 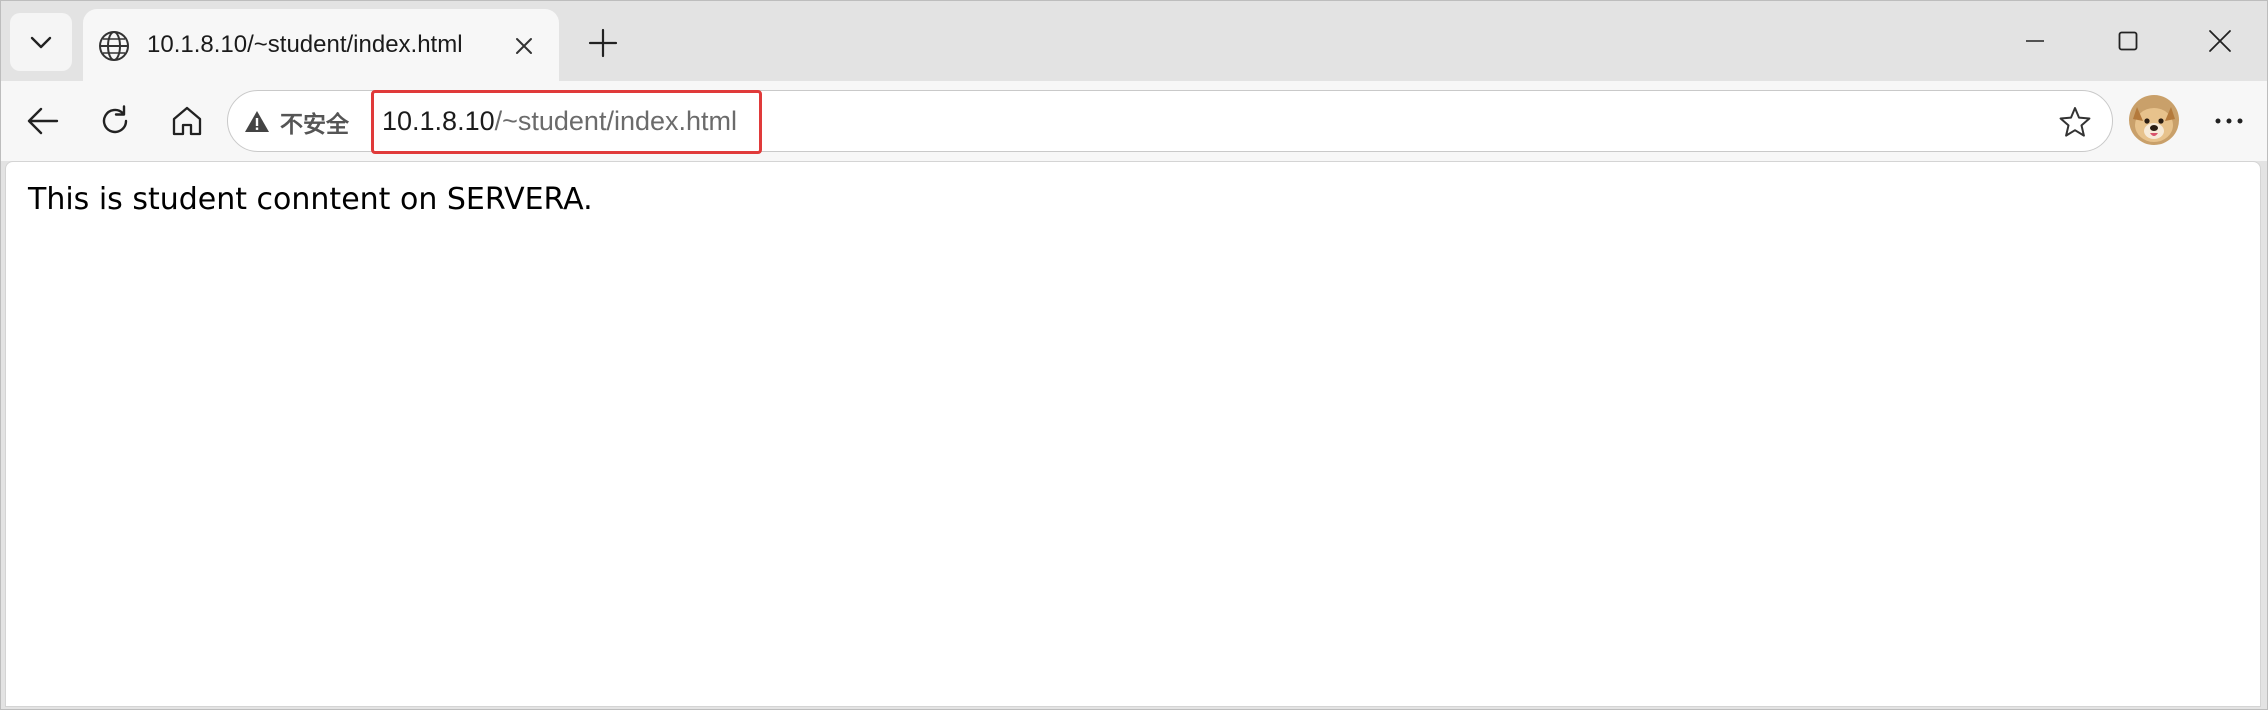 I want to click on star-icon, so click(x=2075, y=122).